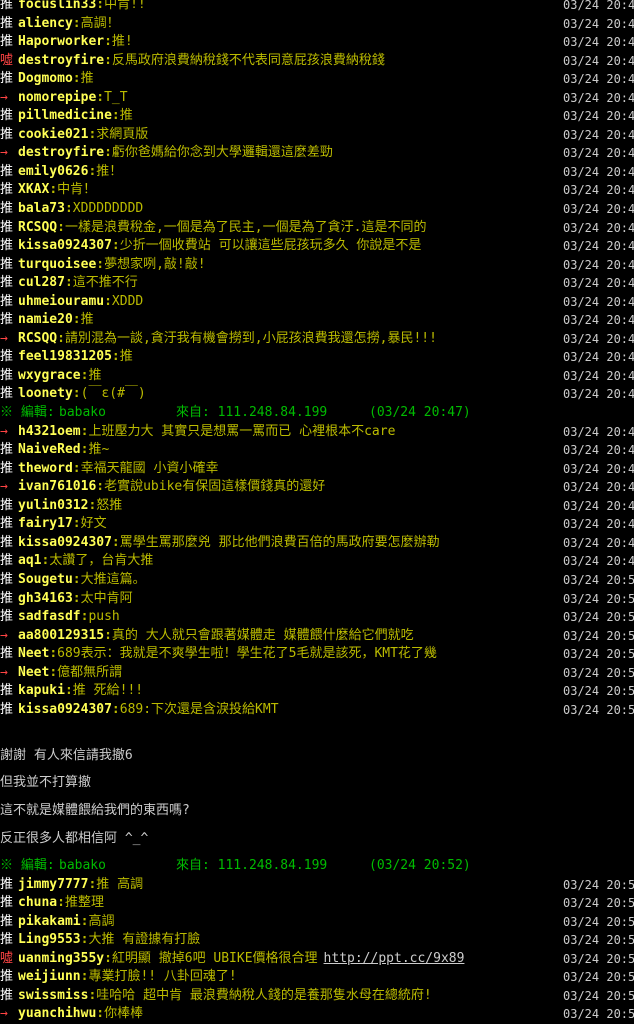  I want to click on push-user: XKAX:中肯！, so click(57, 190).